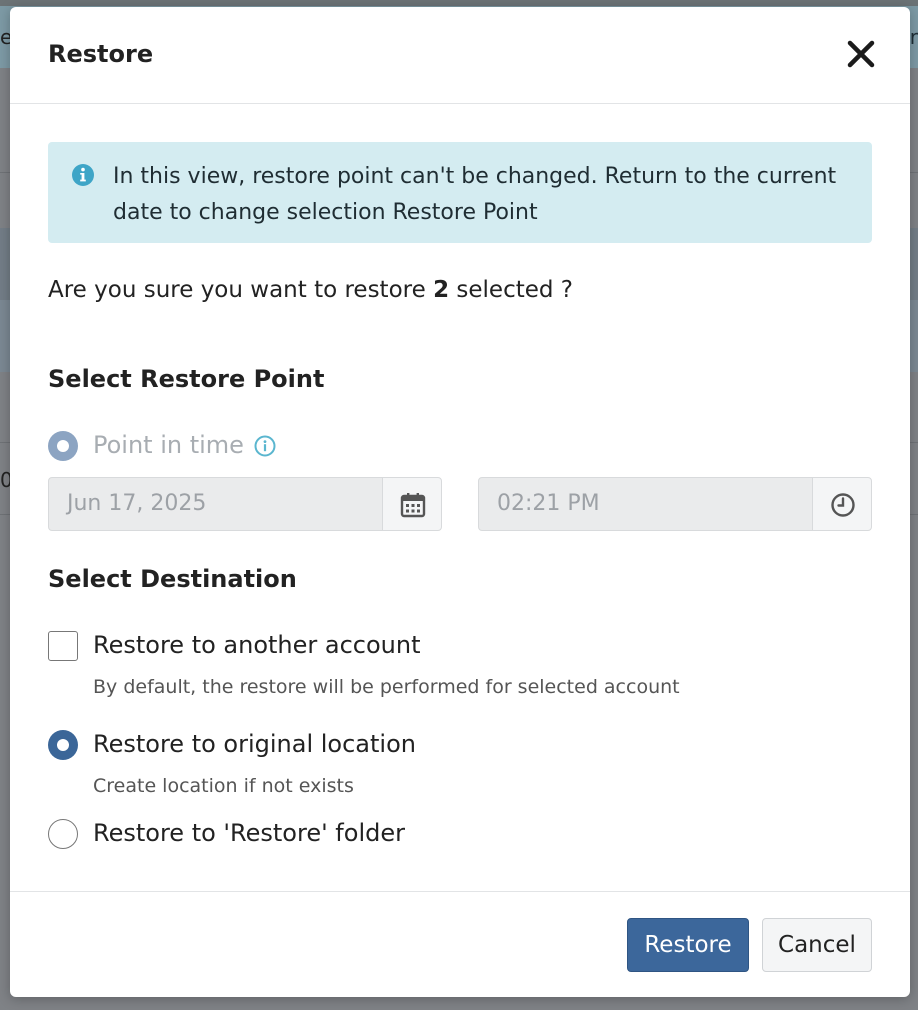 The width and height of the screenshot is (918, 1010). Describe the element at coordinates (460, 944) in the screenshot. I see `dialog-footer: Restore Cancel` at that location.